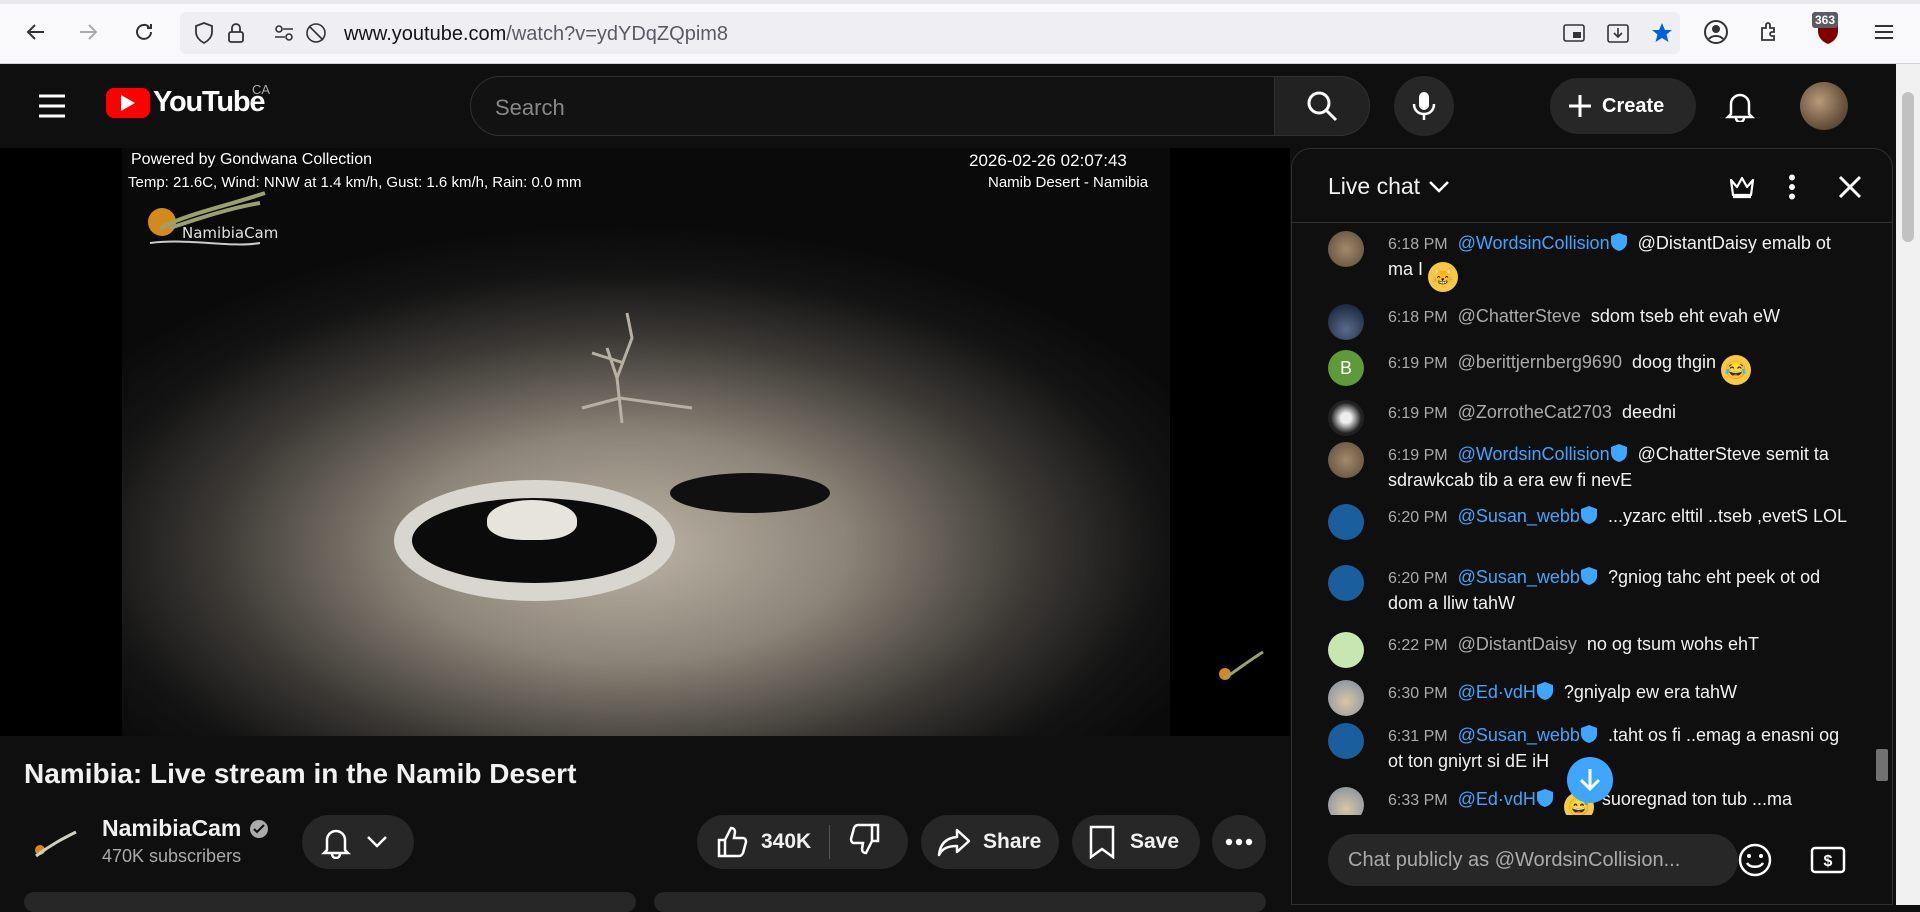 This screenshot has width=1920, height=912. What do you see at coordinates (230, 233) in the screenshot?
I see `cam-logo-text: NamibiaCam` at bounding box center [230, 233].